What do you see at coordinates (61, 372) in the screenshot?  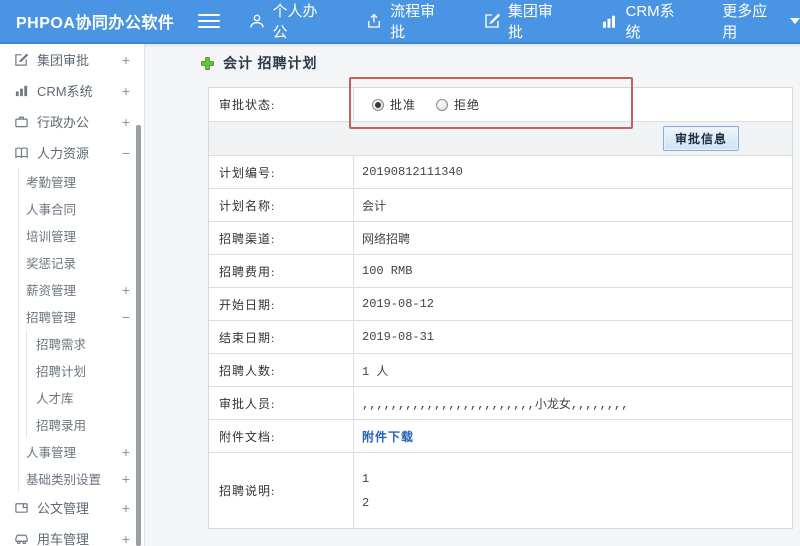 I see `sidebar-item-label: 招聘计划` at bounding box center [61, 372].